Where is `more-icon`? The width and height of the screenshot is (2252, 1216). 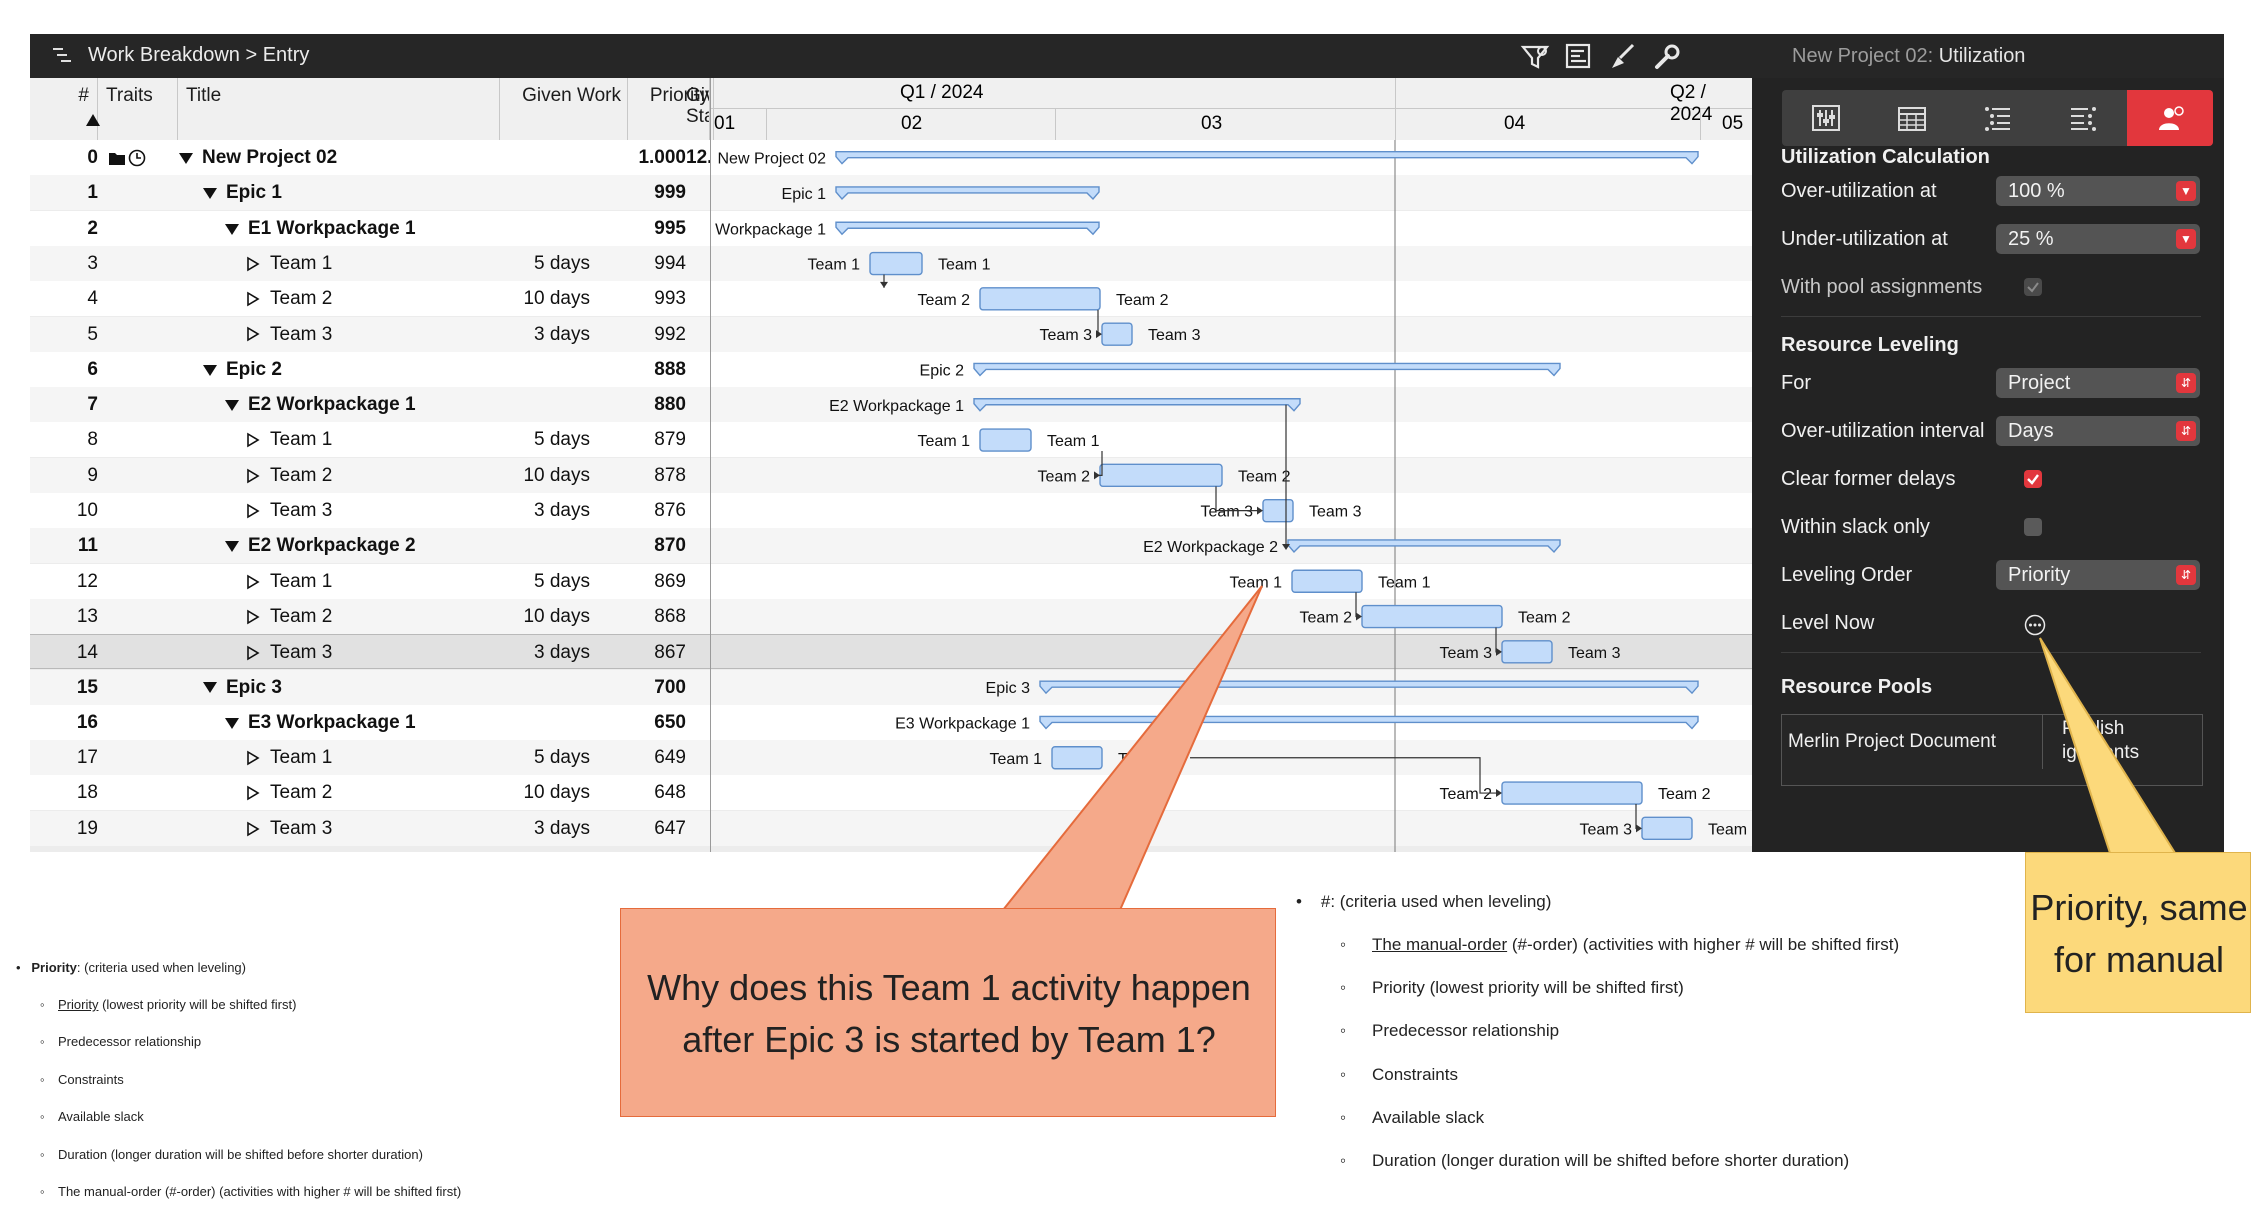 more-icon is located at coordinates (2035, 625).